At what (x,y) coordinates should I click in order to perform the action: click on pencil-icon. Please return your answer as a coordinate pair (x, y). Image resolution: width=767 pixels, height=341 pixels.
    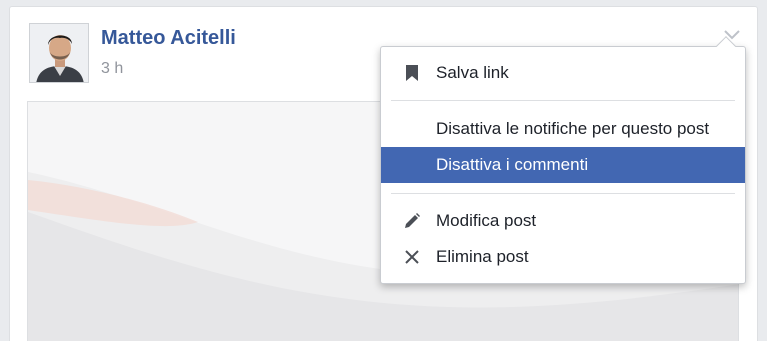
    Looking at the image, I should click on (412, 221).